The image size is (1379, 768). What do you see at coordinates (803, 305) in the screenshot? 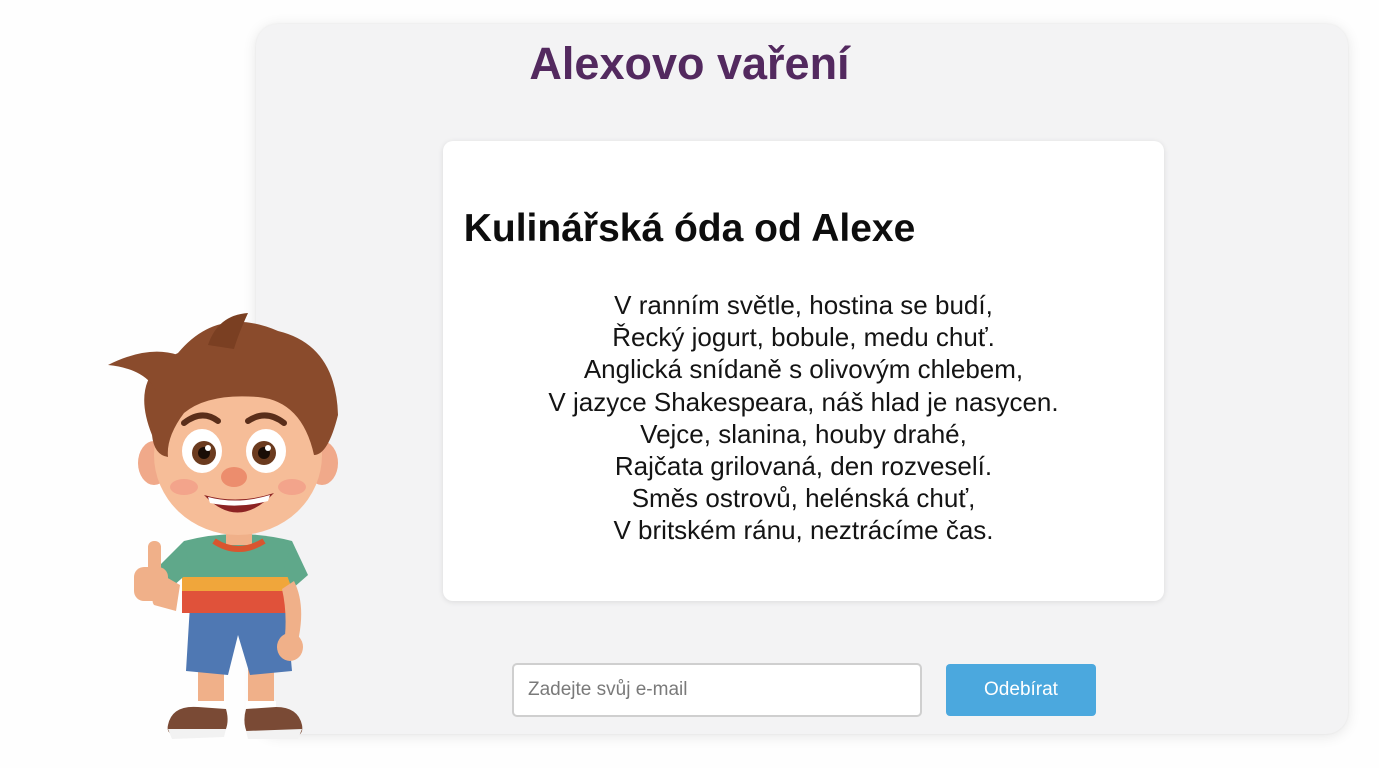
I see `poem-line: V ranním světle, hostina se budí,` at bounding box center [803, 305].